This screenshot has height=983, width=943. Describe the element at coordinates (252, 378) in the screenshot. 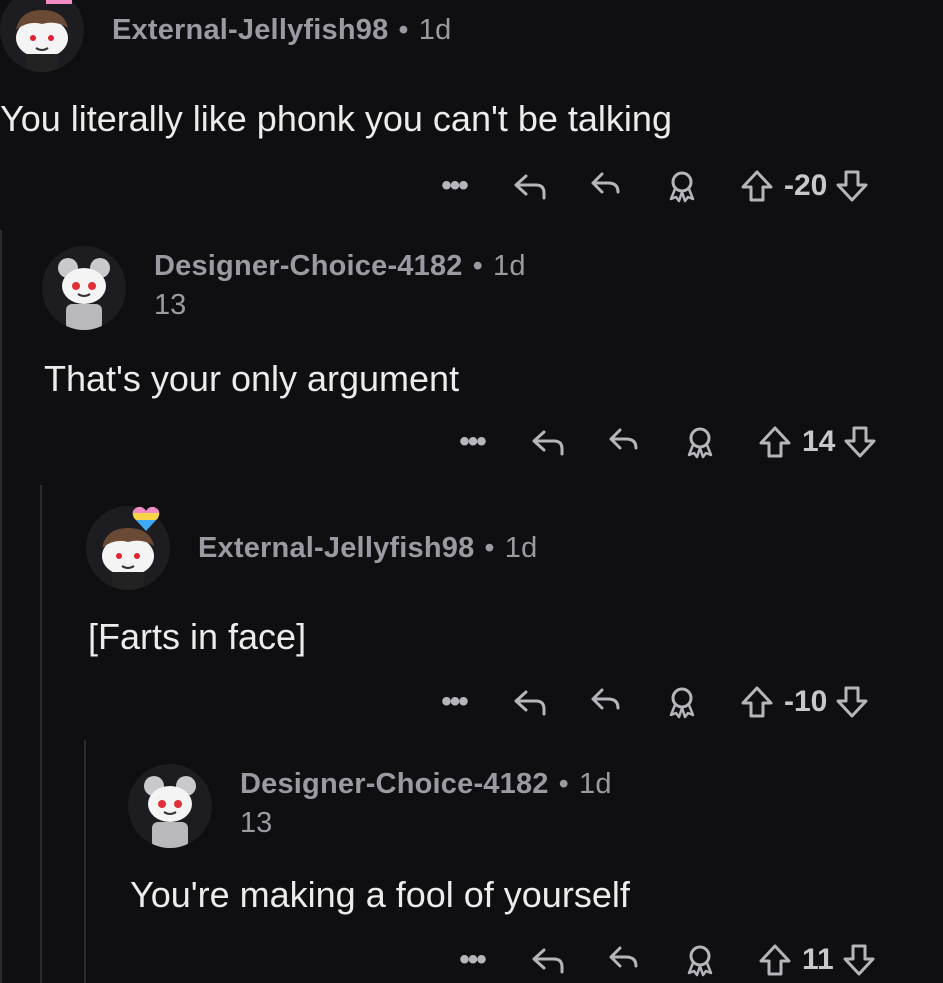

I see `comment-body: That's your only argument` at that location.